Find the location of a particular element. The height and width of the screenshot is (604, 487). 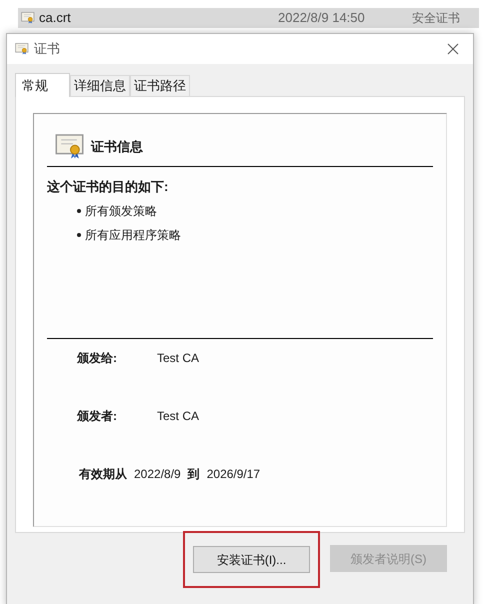

file-row: ca.crt 2022/8/9 14:50 安全证书 is located at coordinates (248, 18).